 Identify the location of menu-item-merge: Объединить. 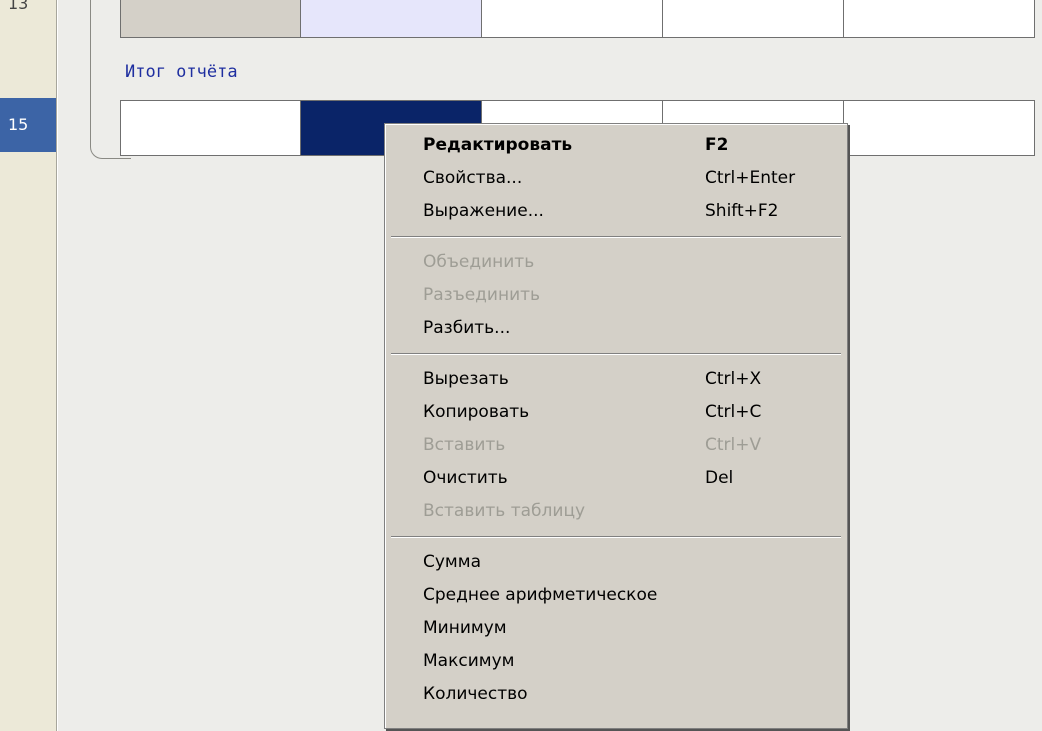
(616, 262).